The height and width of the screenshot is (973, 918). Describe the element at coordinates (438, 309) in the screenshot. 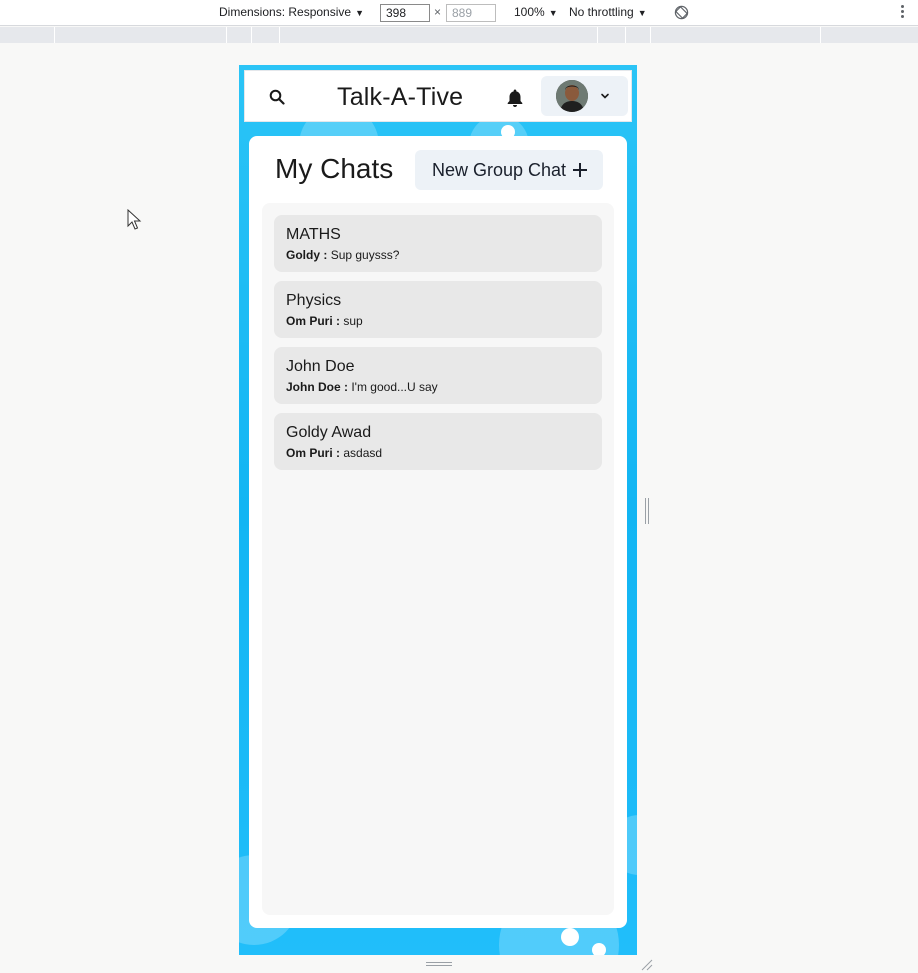

I see `chat-list-item: Physics Om Puri : sup` at that location.